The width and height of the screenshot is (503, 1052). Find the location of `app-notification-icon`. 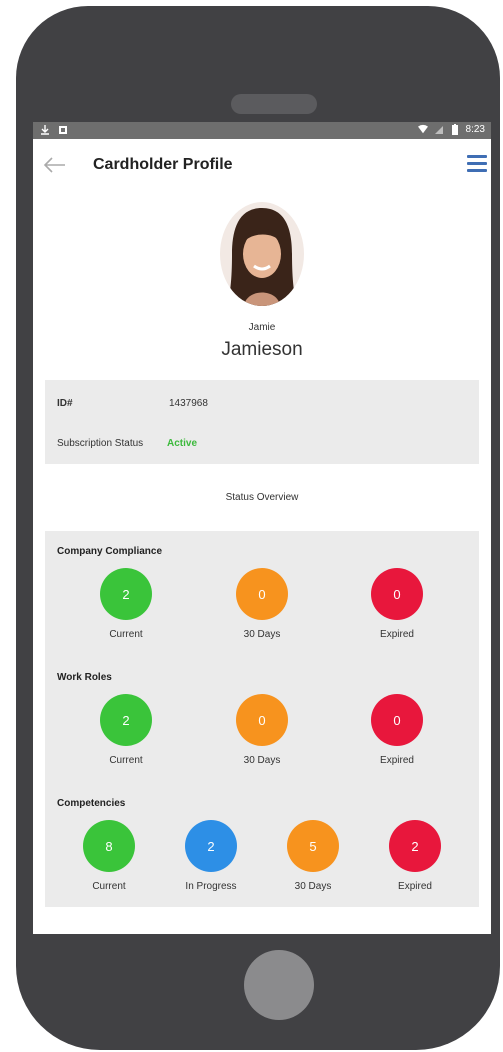

app-notification-icon is located at coordinates (63, 130).